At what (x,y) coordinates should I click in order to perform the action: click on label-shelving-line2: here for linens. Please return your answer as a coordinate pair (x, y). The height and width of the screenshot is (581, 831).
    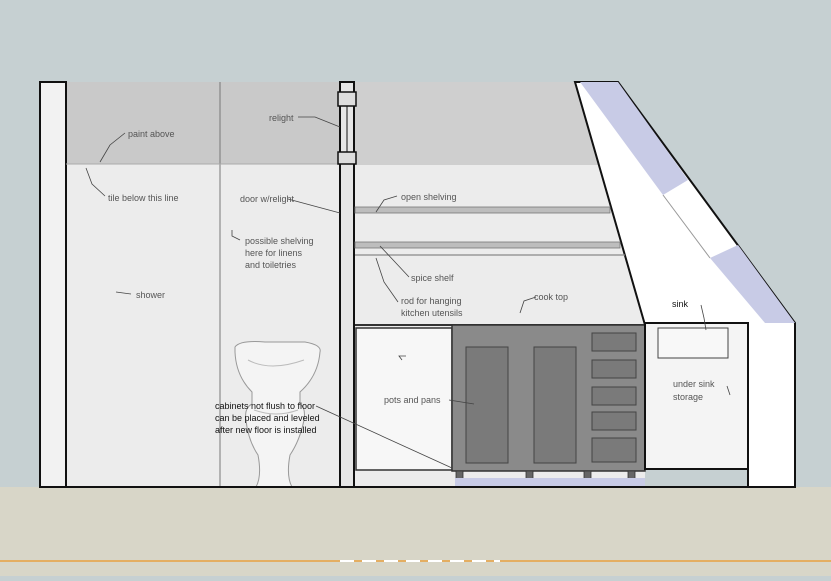
    Looking at the image, I should click on (274, 253).